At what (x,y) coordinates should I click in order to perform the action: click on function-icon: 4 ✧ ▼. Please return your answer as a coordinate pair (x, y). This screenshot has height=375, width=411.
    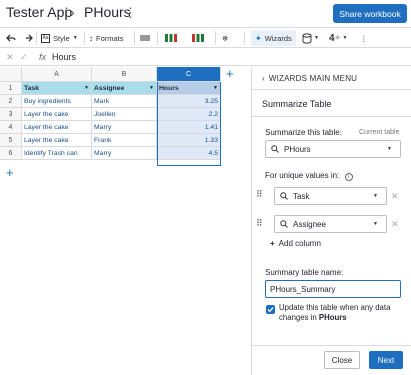
    Looking at the image, I should click on (338, 38).